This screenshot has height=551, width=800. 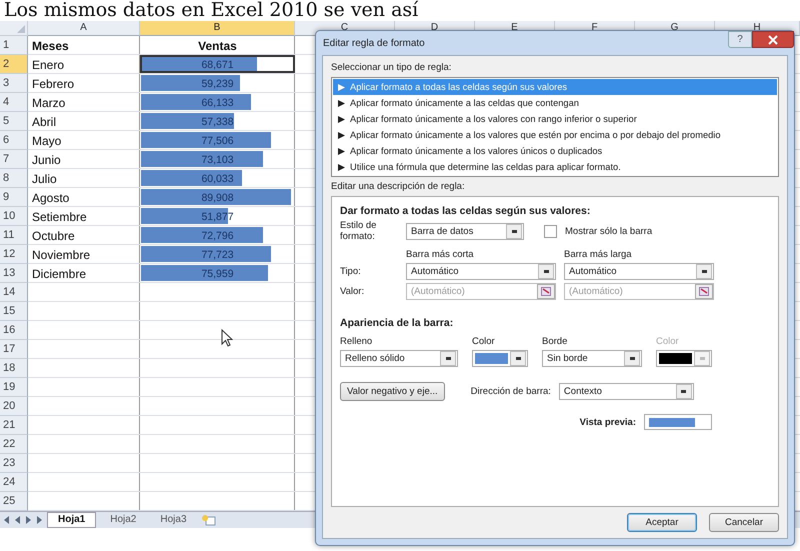 What do you see at coordinates (217, 45) in the screenshot?
I see `table-cell: Ventas` at bounding box center [217, 45].